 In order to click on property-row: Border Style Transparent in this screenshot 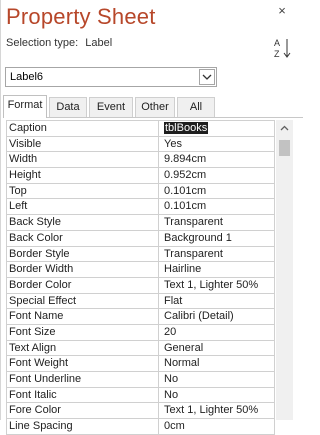, I will do `click(141, 254)`.